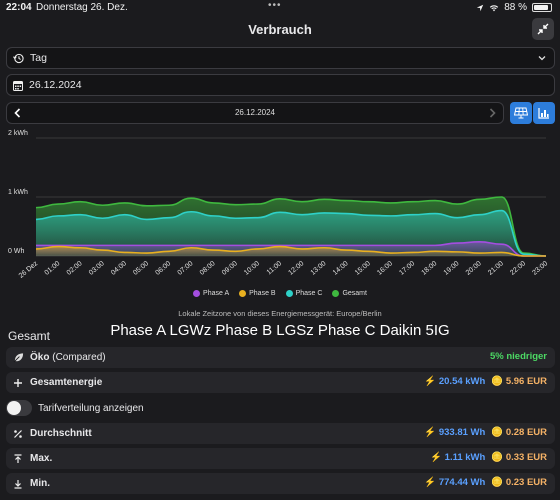 This screenshot has height=500, width=560. I want to click on max-energy: ⚡ 1.11 kWh, so click(457, 457).